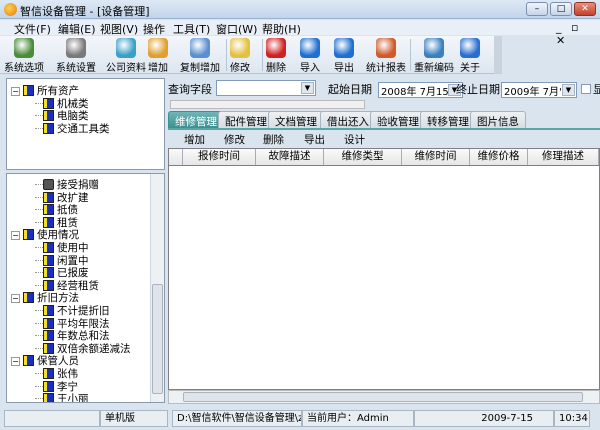 This screenshot has height=430, width=600. Describe the element at coordinates (296, 119) in the screenshot. I see `tab-2: 文档管理` at that location.